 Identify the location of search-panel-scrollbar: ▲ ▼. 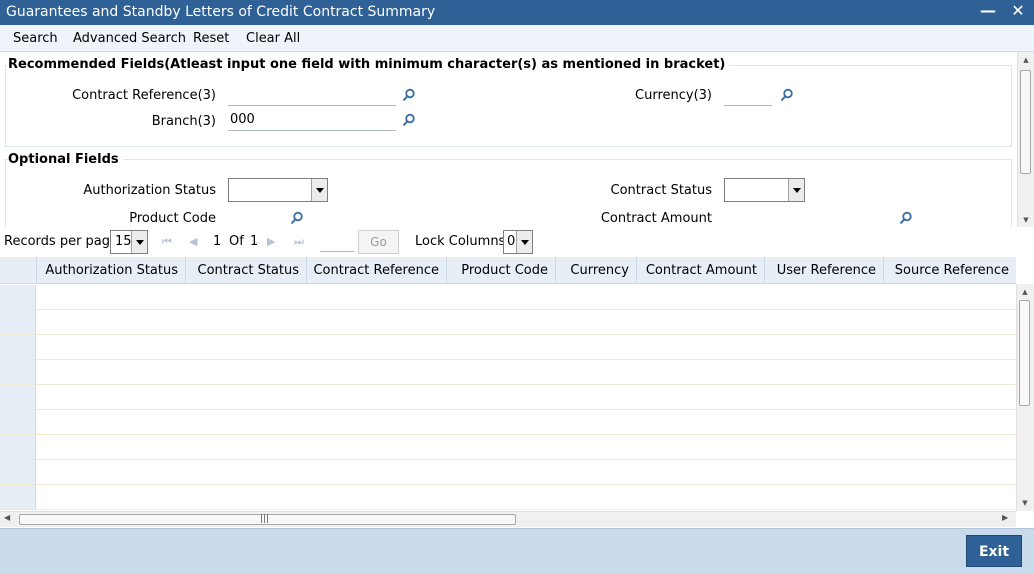
(1025, 139).